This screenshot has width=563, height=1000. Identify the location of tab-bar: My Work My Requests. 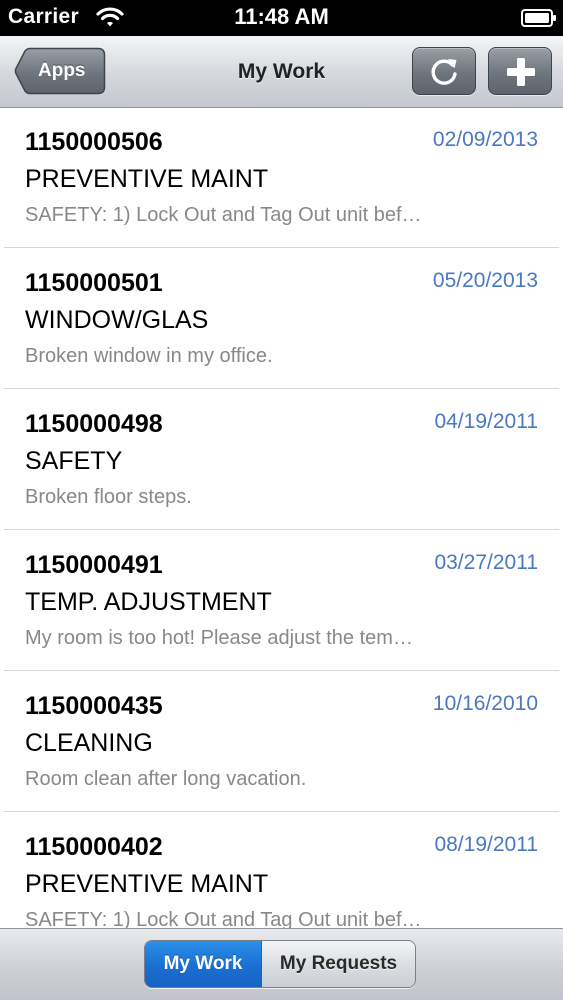
(281, 964).